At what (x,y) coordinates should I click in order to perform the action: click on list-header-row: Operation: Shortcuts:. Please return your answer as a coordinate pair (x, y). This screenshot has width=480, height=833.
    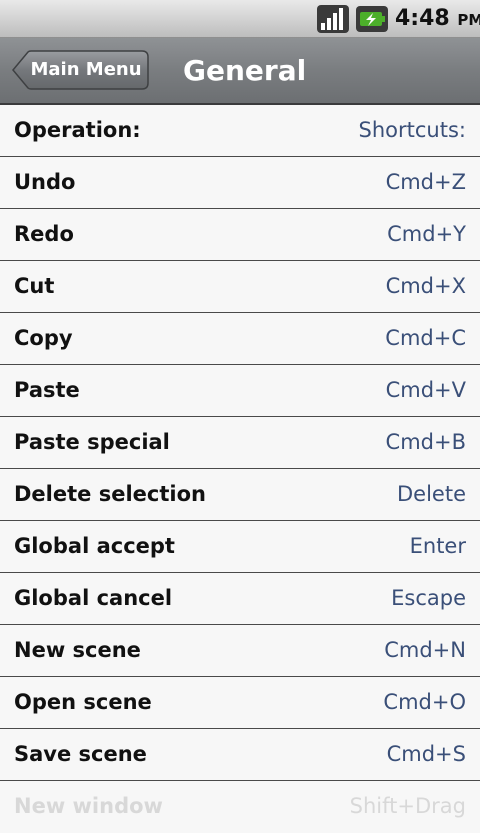
    Looking at the image, I should click on (240, 131).